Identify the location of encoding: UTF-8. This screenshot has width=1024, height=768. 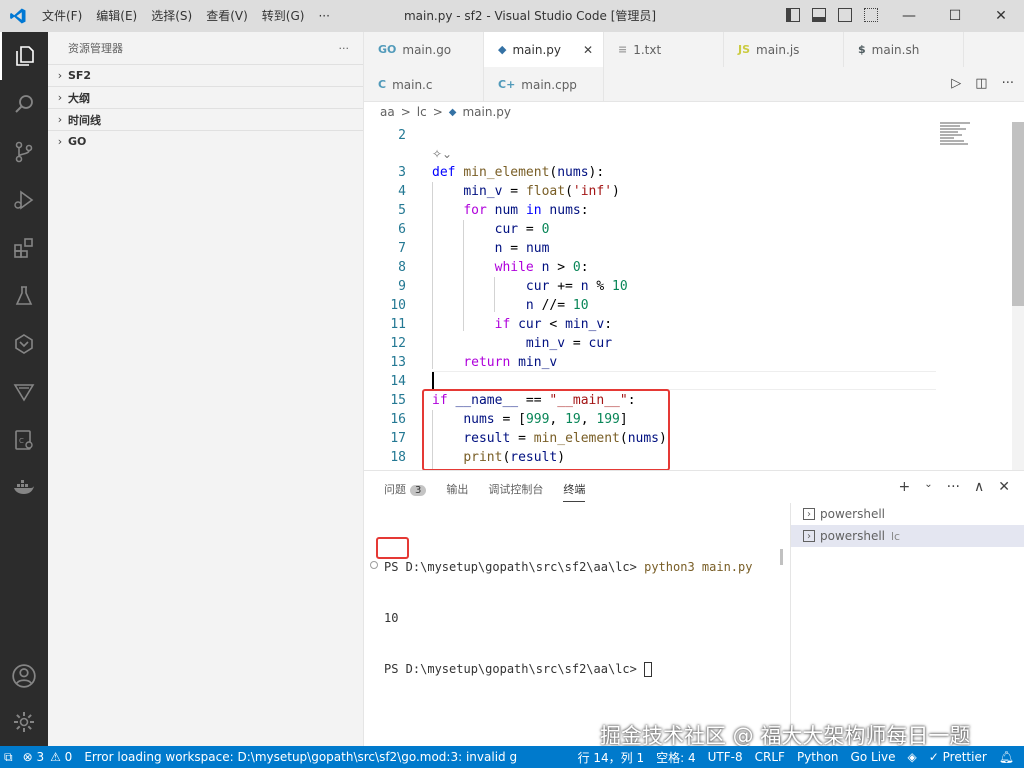
(725, 757).